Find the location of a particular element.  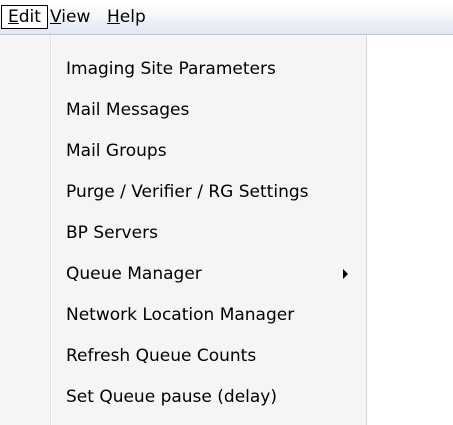

triangle-right-icon is located at coordinates (345, 274).